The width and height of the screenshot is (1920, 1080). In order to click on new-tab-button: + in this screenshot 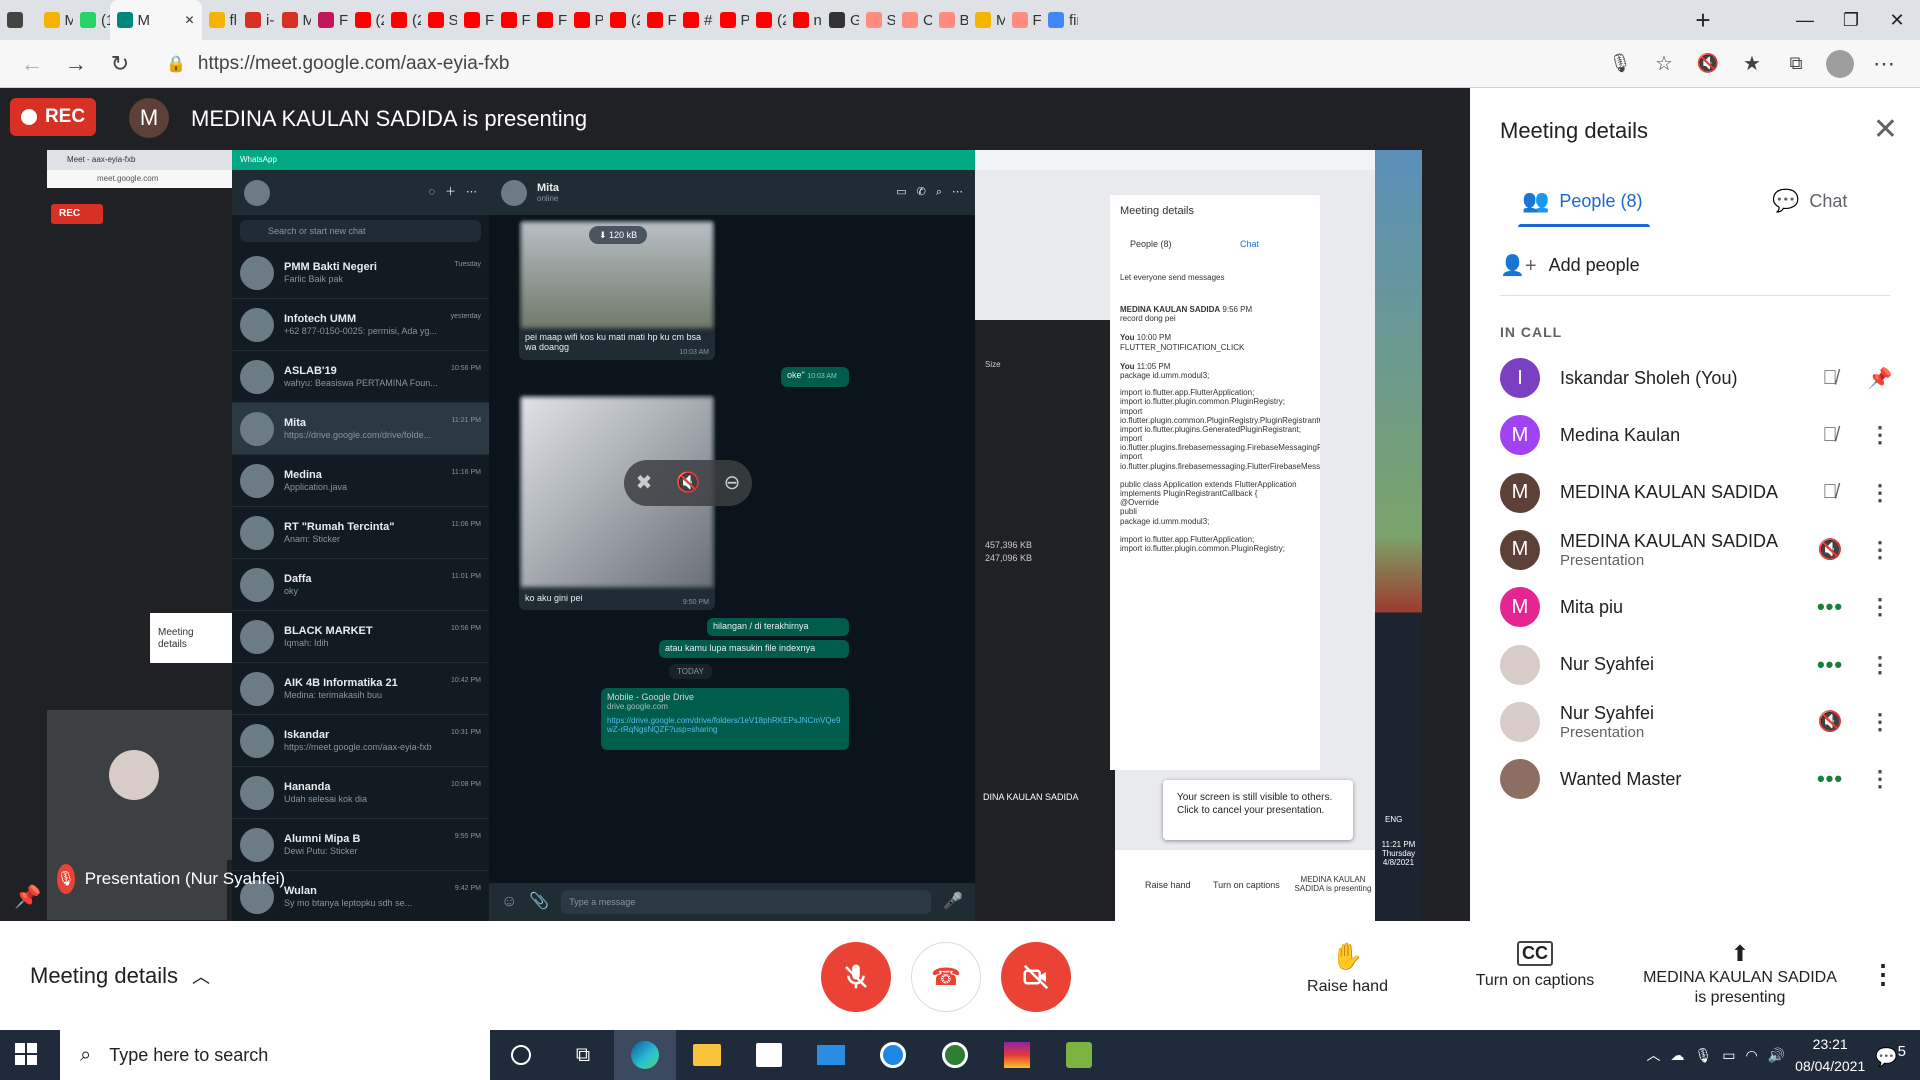, I will do `click(1703, 20)`.